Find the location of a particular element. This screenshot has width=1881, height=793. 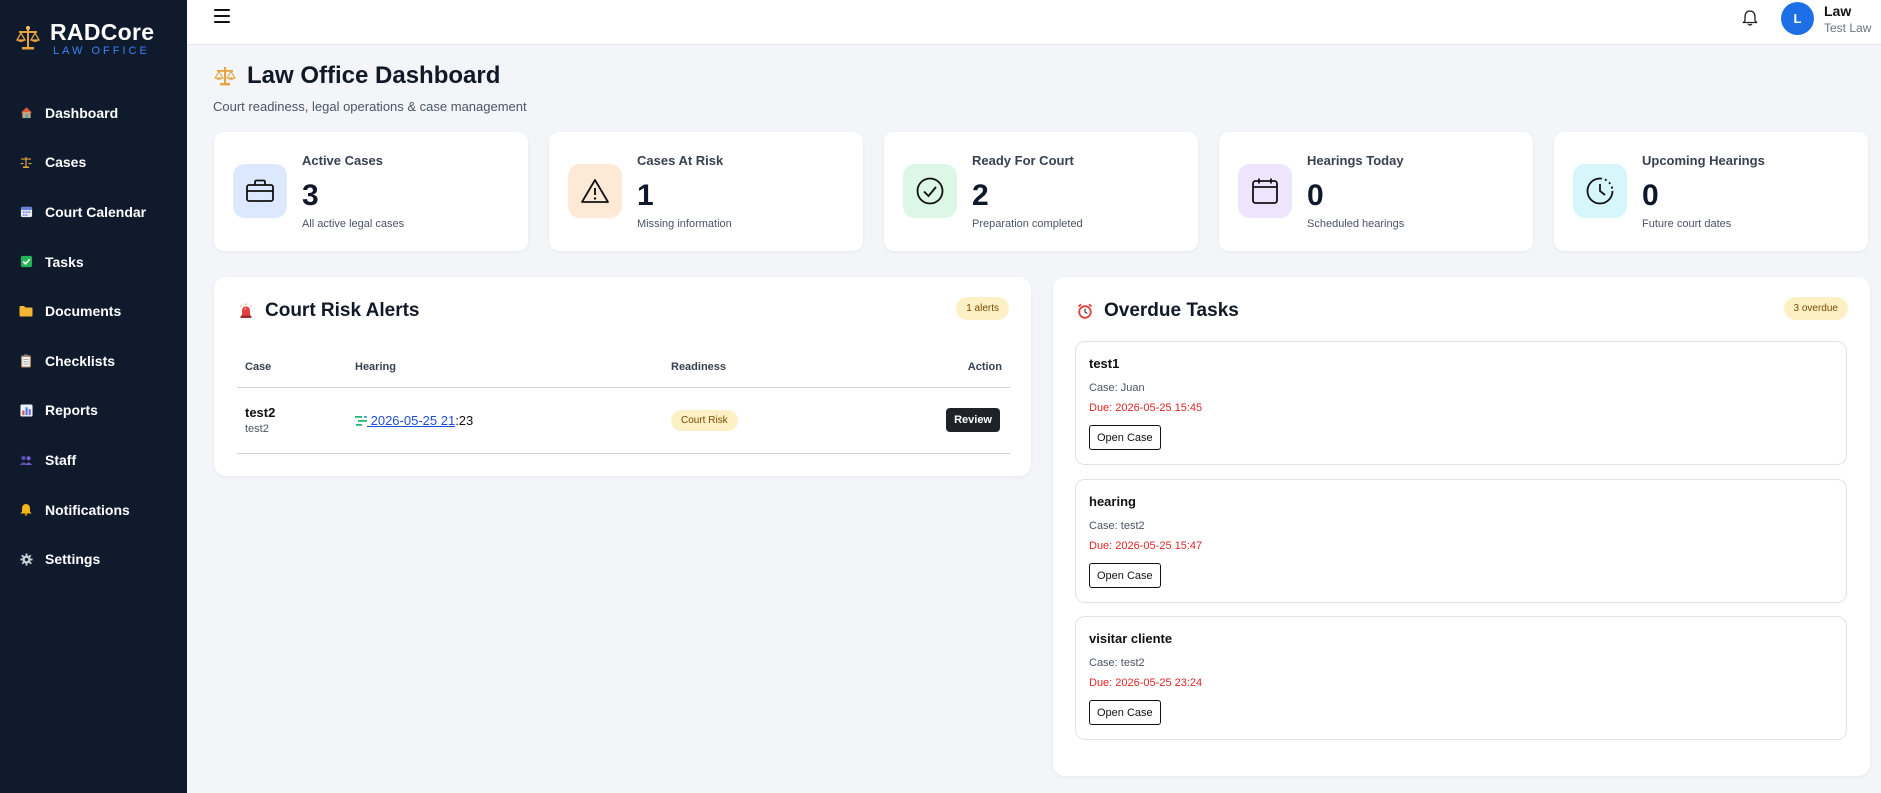

stat-hint: Preparation completed is located at coordinates (1027, 224).